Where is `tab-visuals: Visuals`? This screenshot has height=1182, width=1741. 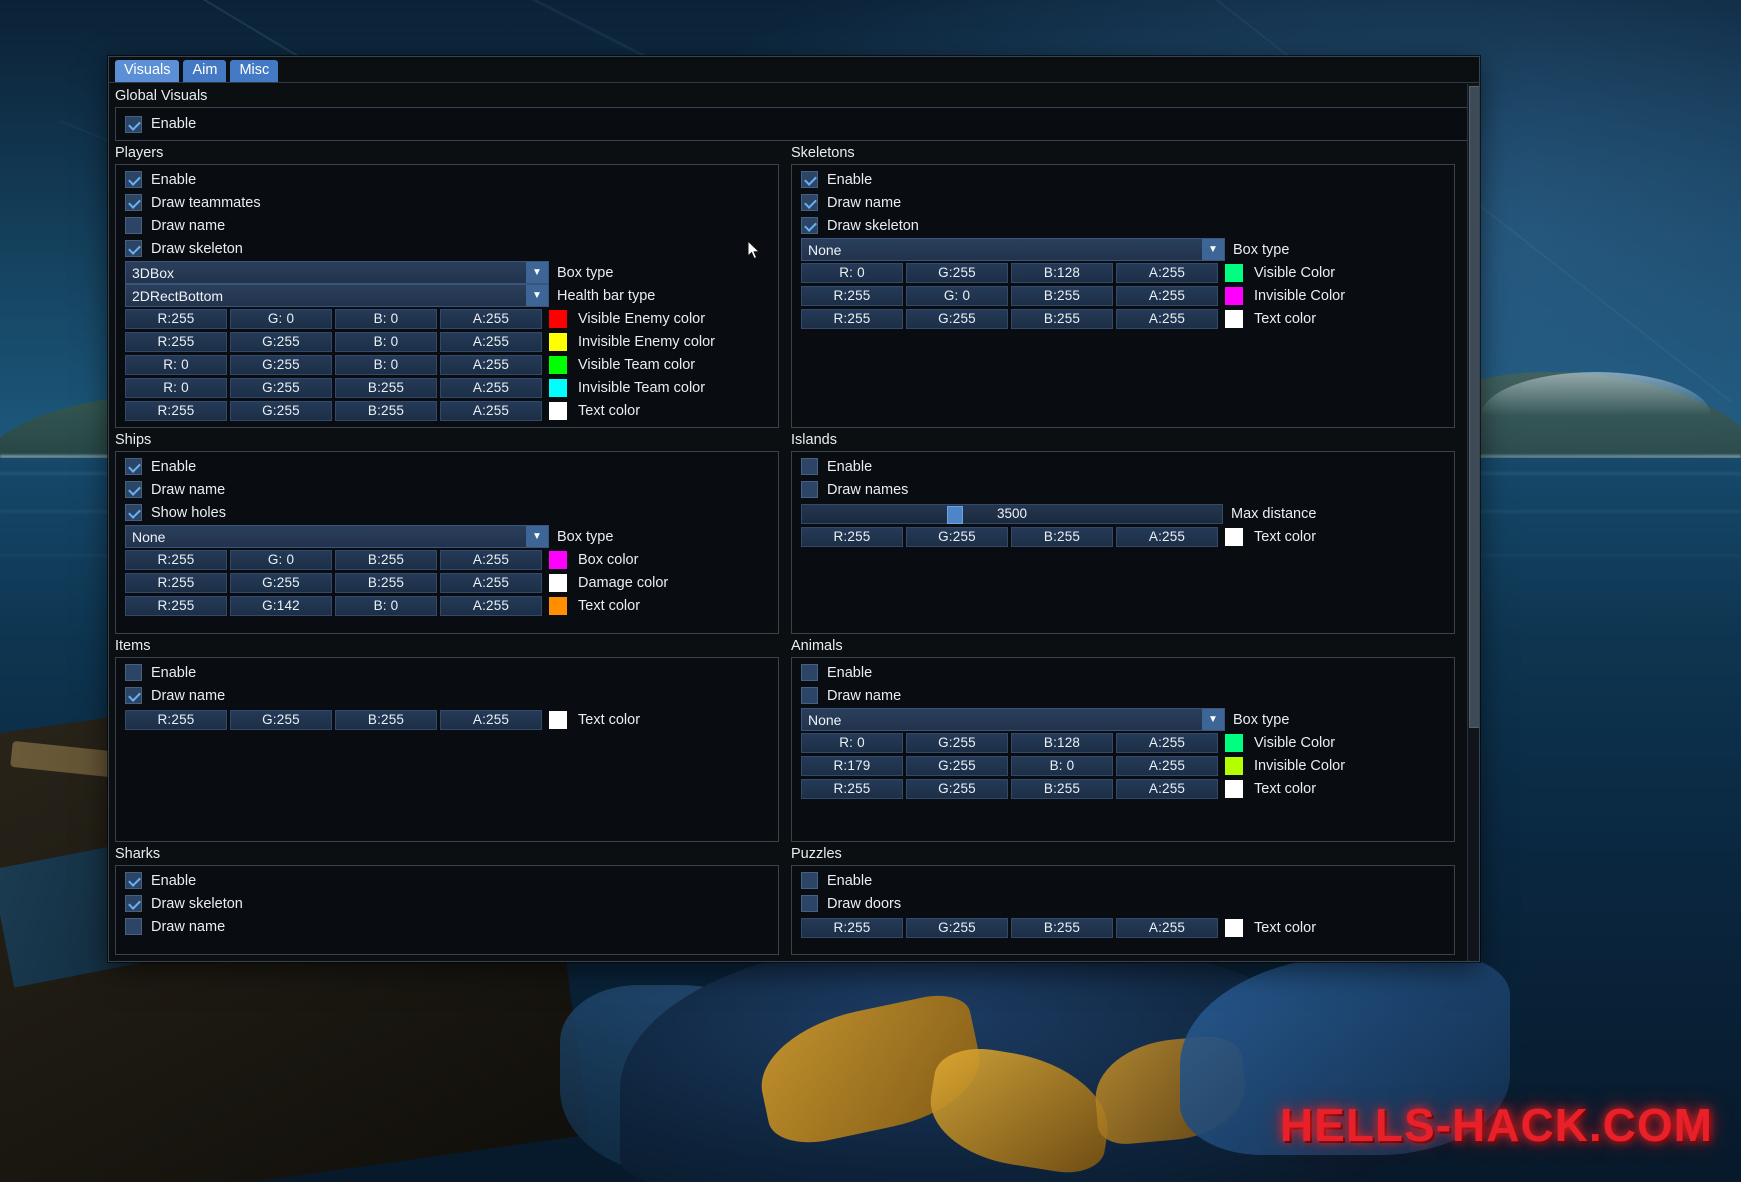
tab-visuals: Visuals is located at coordinates (147, 71).